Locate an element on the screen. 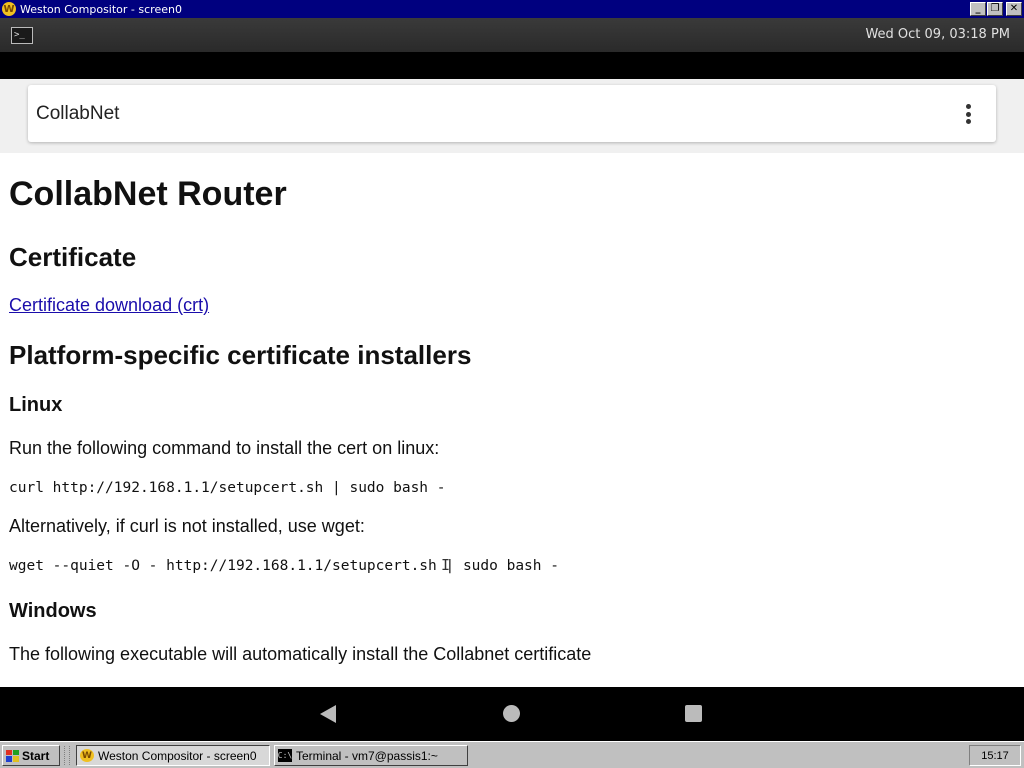 This screenshot has width=1024, height=768. appbar-container: CollabNet is located at coordinates (512, 116).